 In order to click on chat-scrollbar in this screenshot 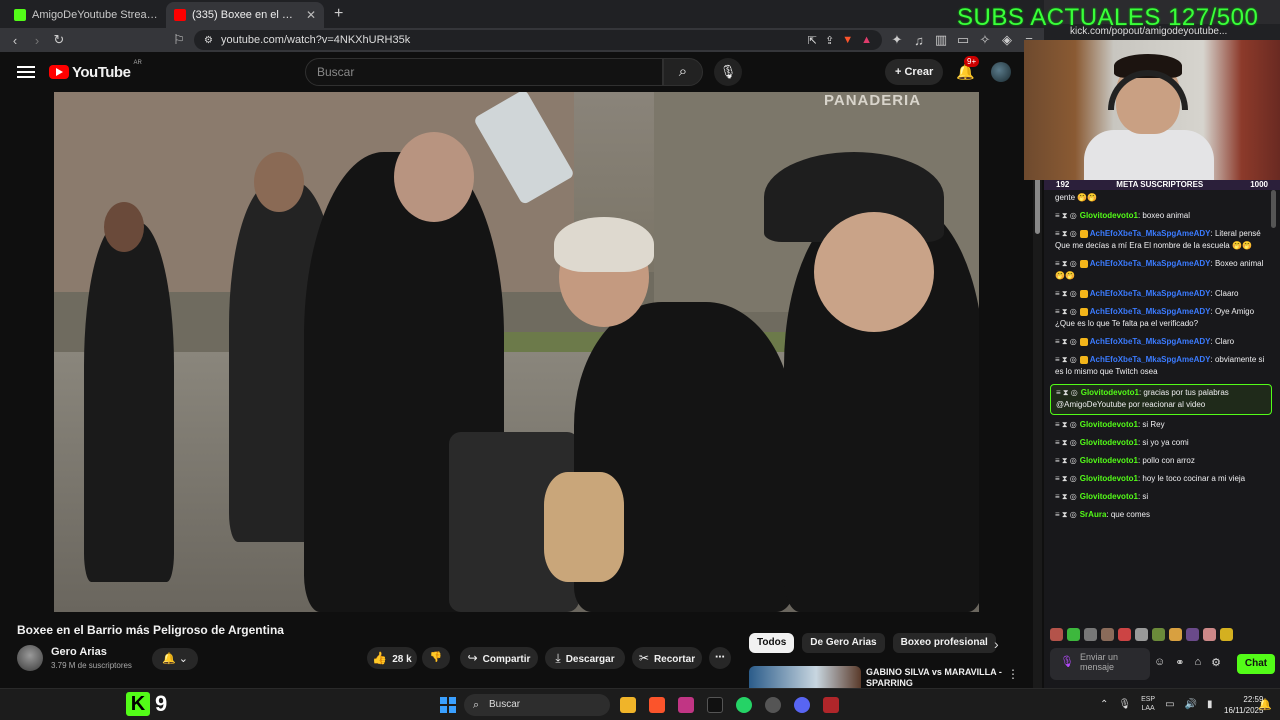, I will do `click(1273, 405)`.